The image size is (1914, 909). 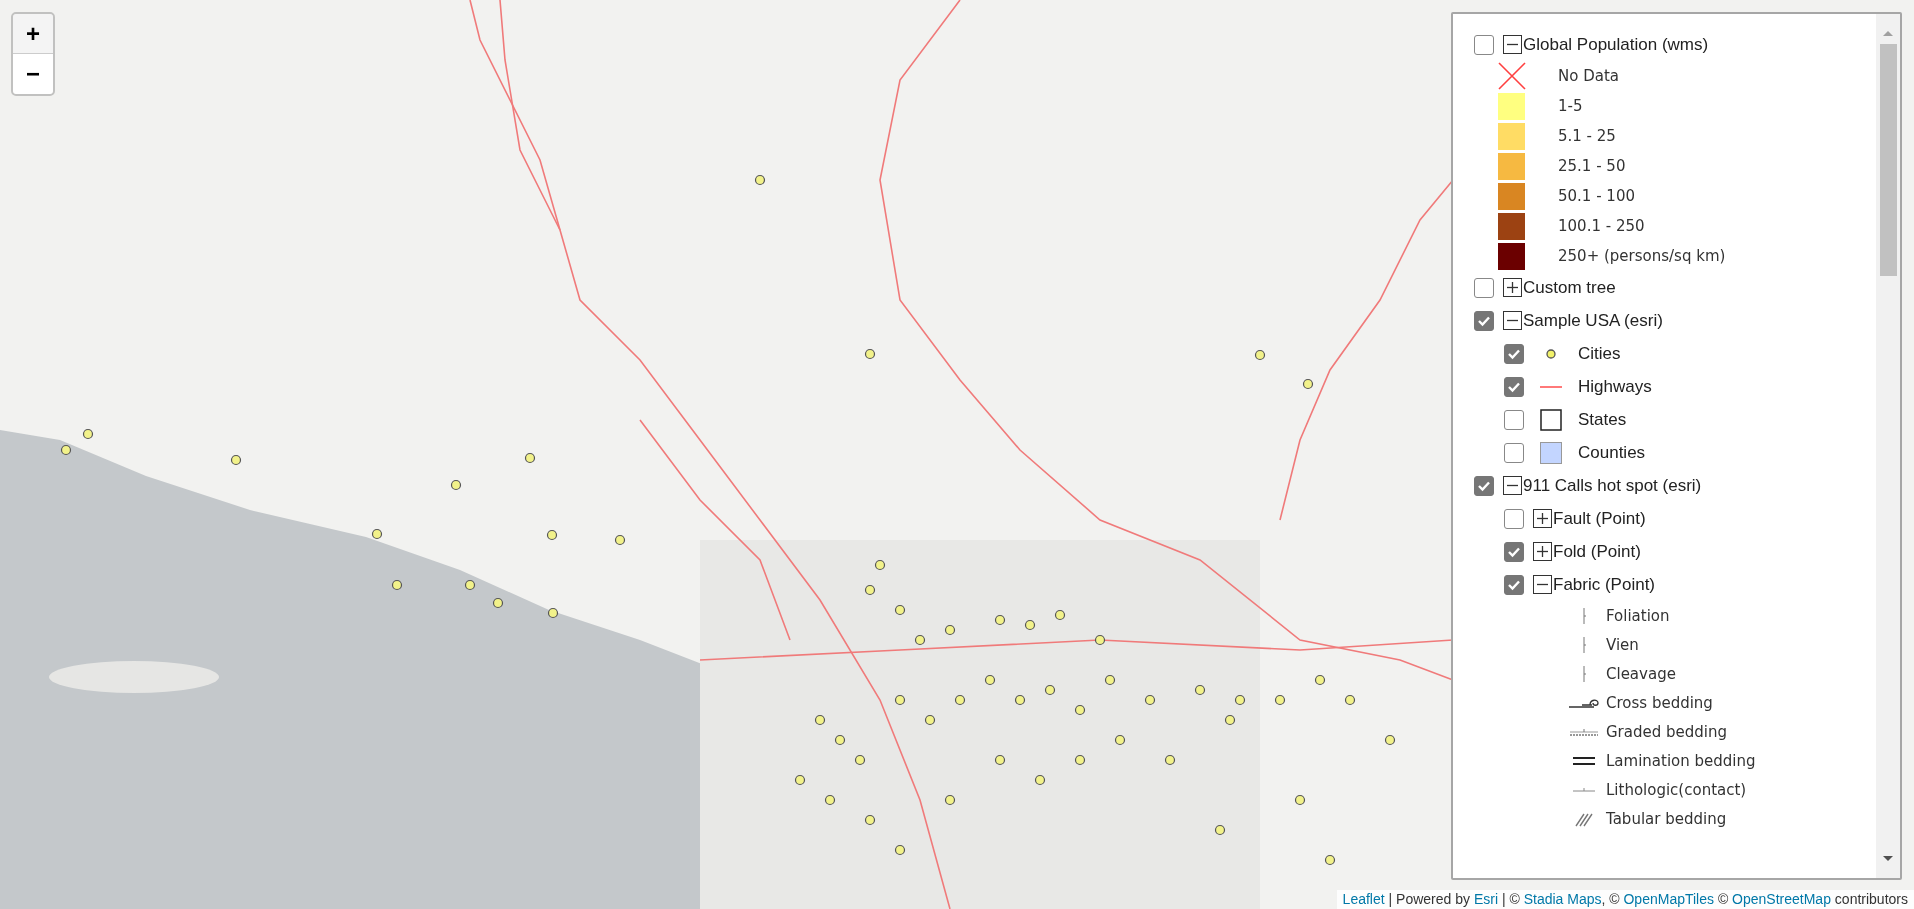 I want to click on layer-label: Fault (Point), so click(x=1599, y=518).